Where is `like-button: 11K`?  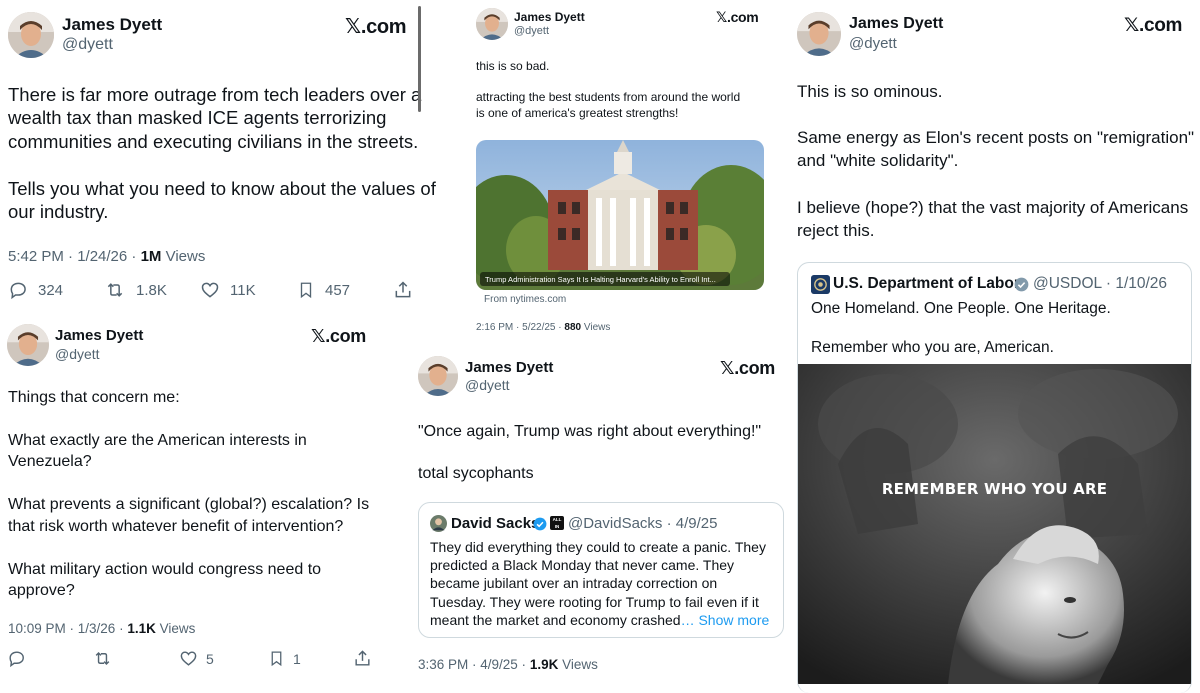 like-button: 11K is located at coordinates (228, 290).